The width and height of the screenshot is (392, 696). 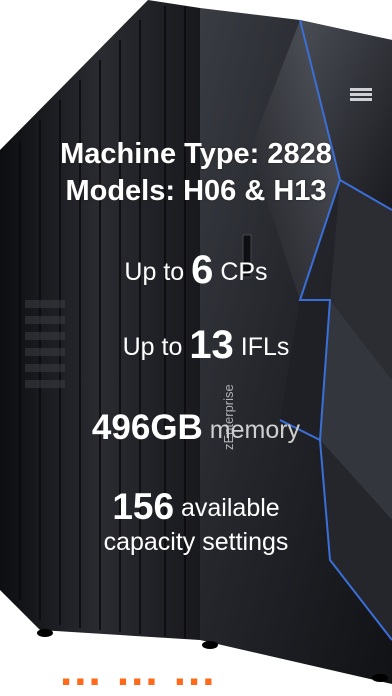 What do you see at coordinates (196, 542) in the screenshot?
I see `capacity-line2: capacity settings` at bounding box center [196, 542].